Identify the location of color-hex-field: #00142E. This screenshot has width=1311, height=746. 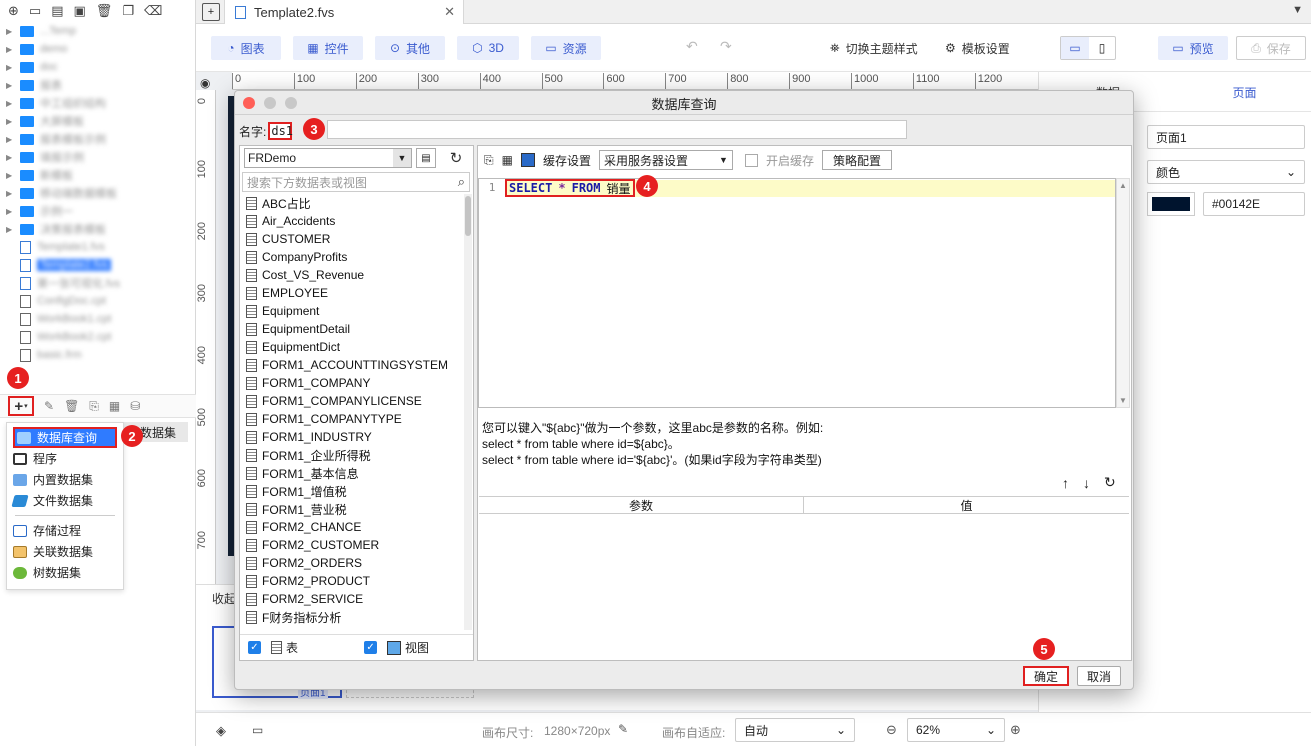
(1254, 204).